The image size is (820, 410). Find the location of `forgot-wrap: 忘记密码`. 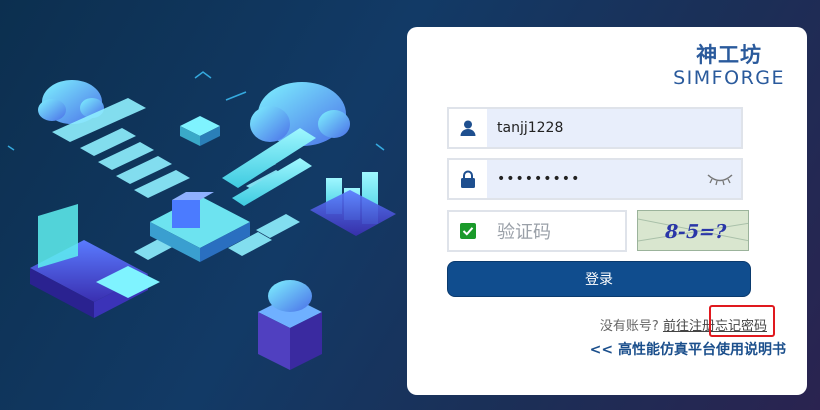

forgot-wrap: 忘记密码 is located at coordinates (741, 321).